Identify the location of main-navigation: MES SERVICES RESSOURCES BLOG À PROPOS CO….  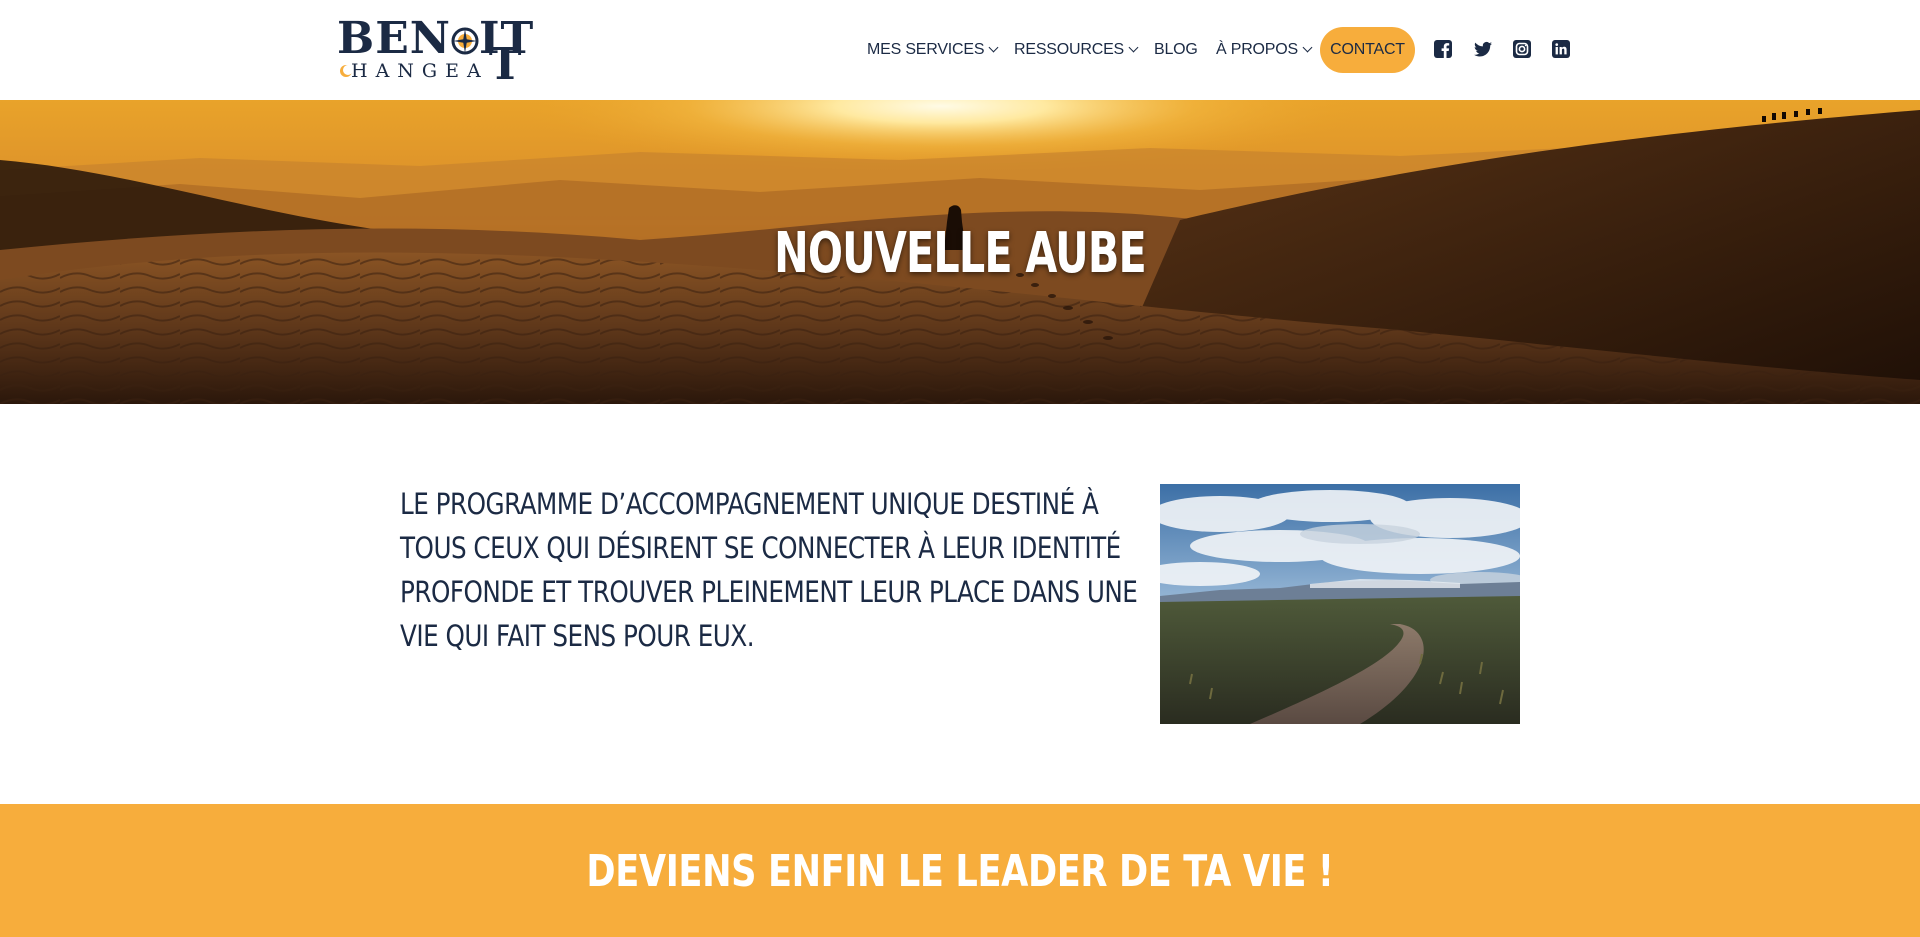
(960, 50).